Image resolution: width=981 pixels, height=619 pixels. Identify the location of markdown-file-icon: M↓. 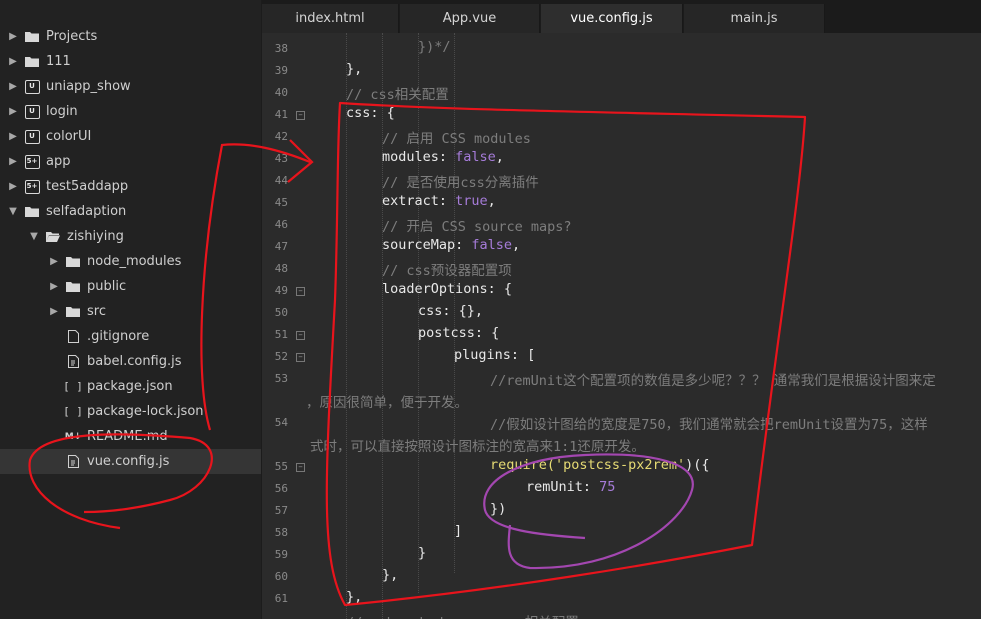
(73, 436).